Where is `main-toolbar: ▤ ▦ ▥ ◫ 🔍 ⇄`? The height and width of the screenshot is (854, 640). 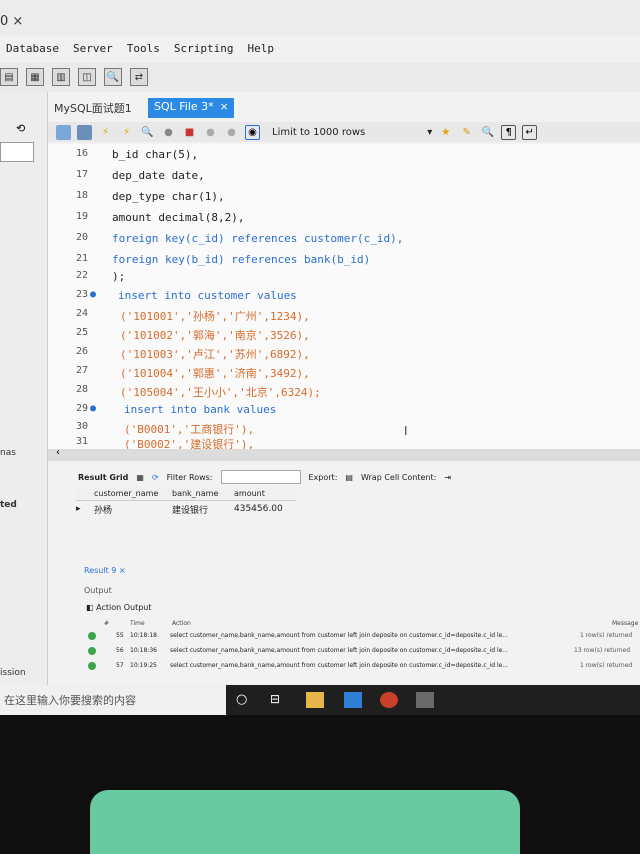 main-toolbar: ▤ ▦ ▥ ◫ 🔍 ⇄ is located at coordinates (320, 77).